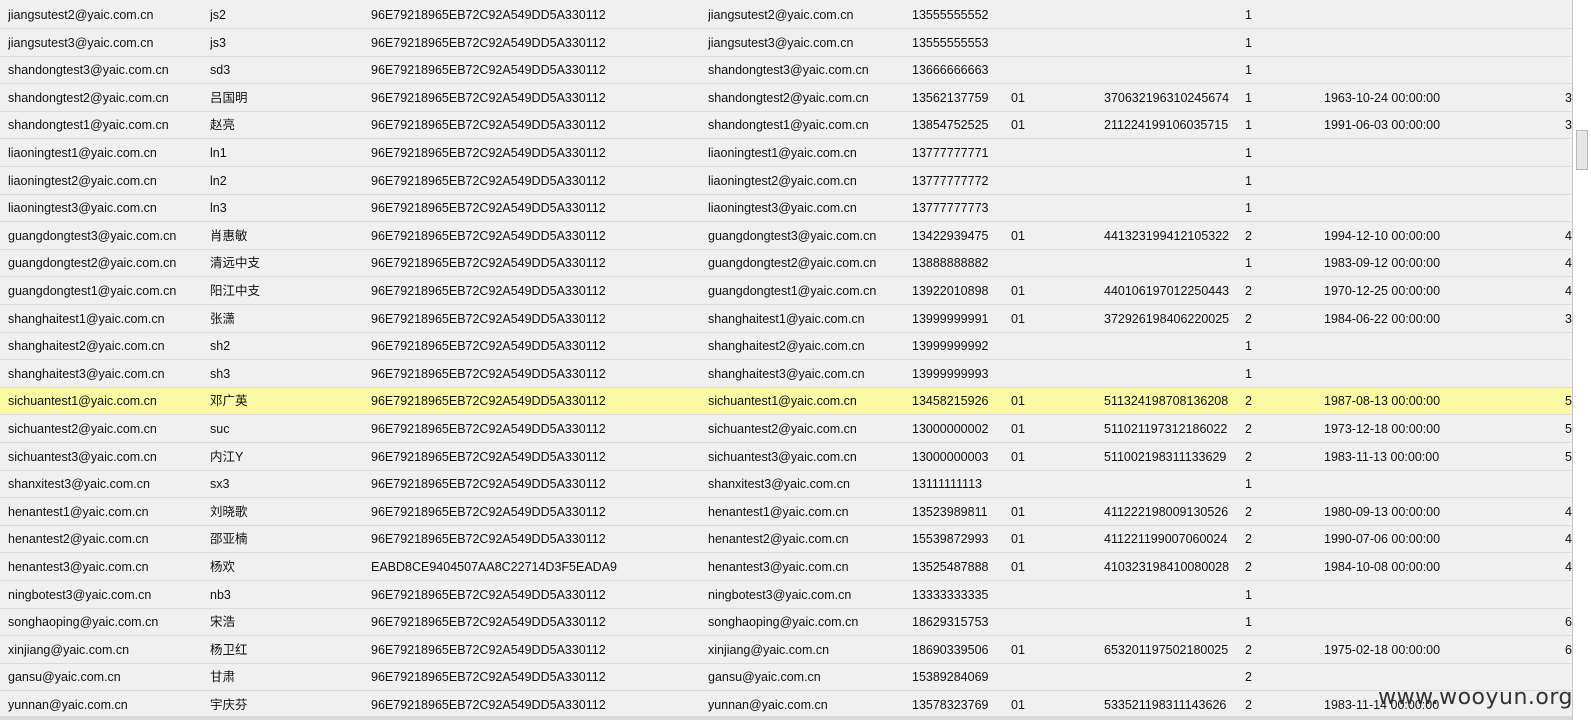 The width and height of the screenshot is (1591, 720). Describe the element at coordinates (1174, 125) in the screenshot. I see `cell-id-number: 211224199106035715` at that location.